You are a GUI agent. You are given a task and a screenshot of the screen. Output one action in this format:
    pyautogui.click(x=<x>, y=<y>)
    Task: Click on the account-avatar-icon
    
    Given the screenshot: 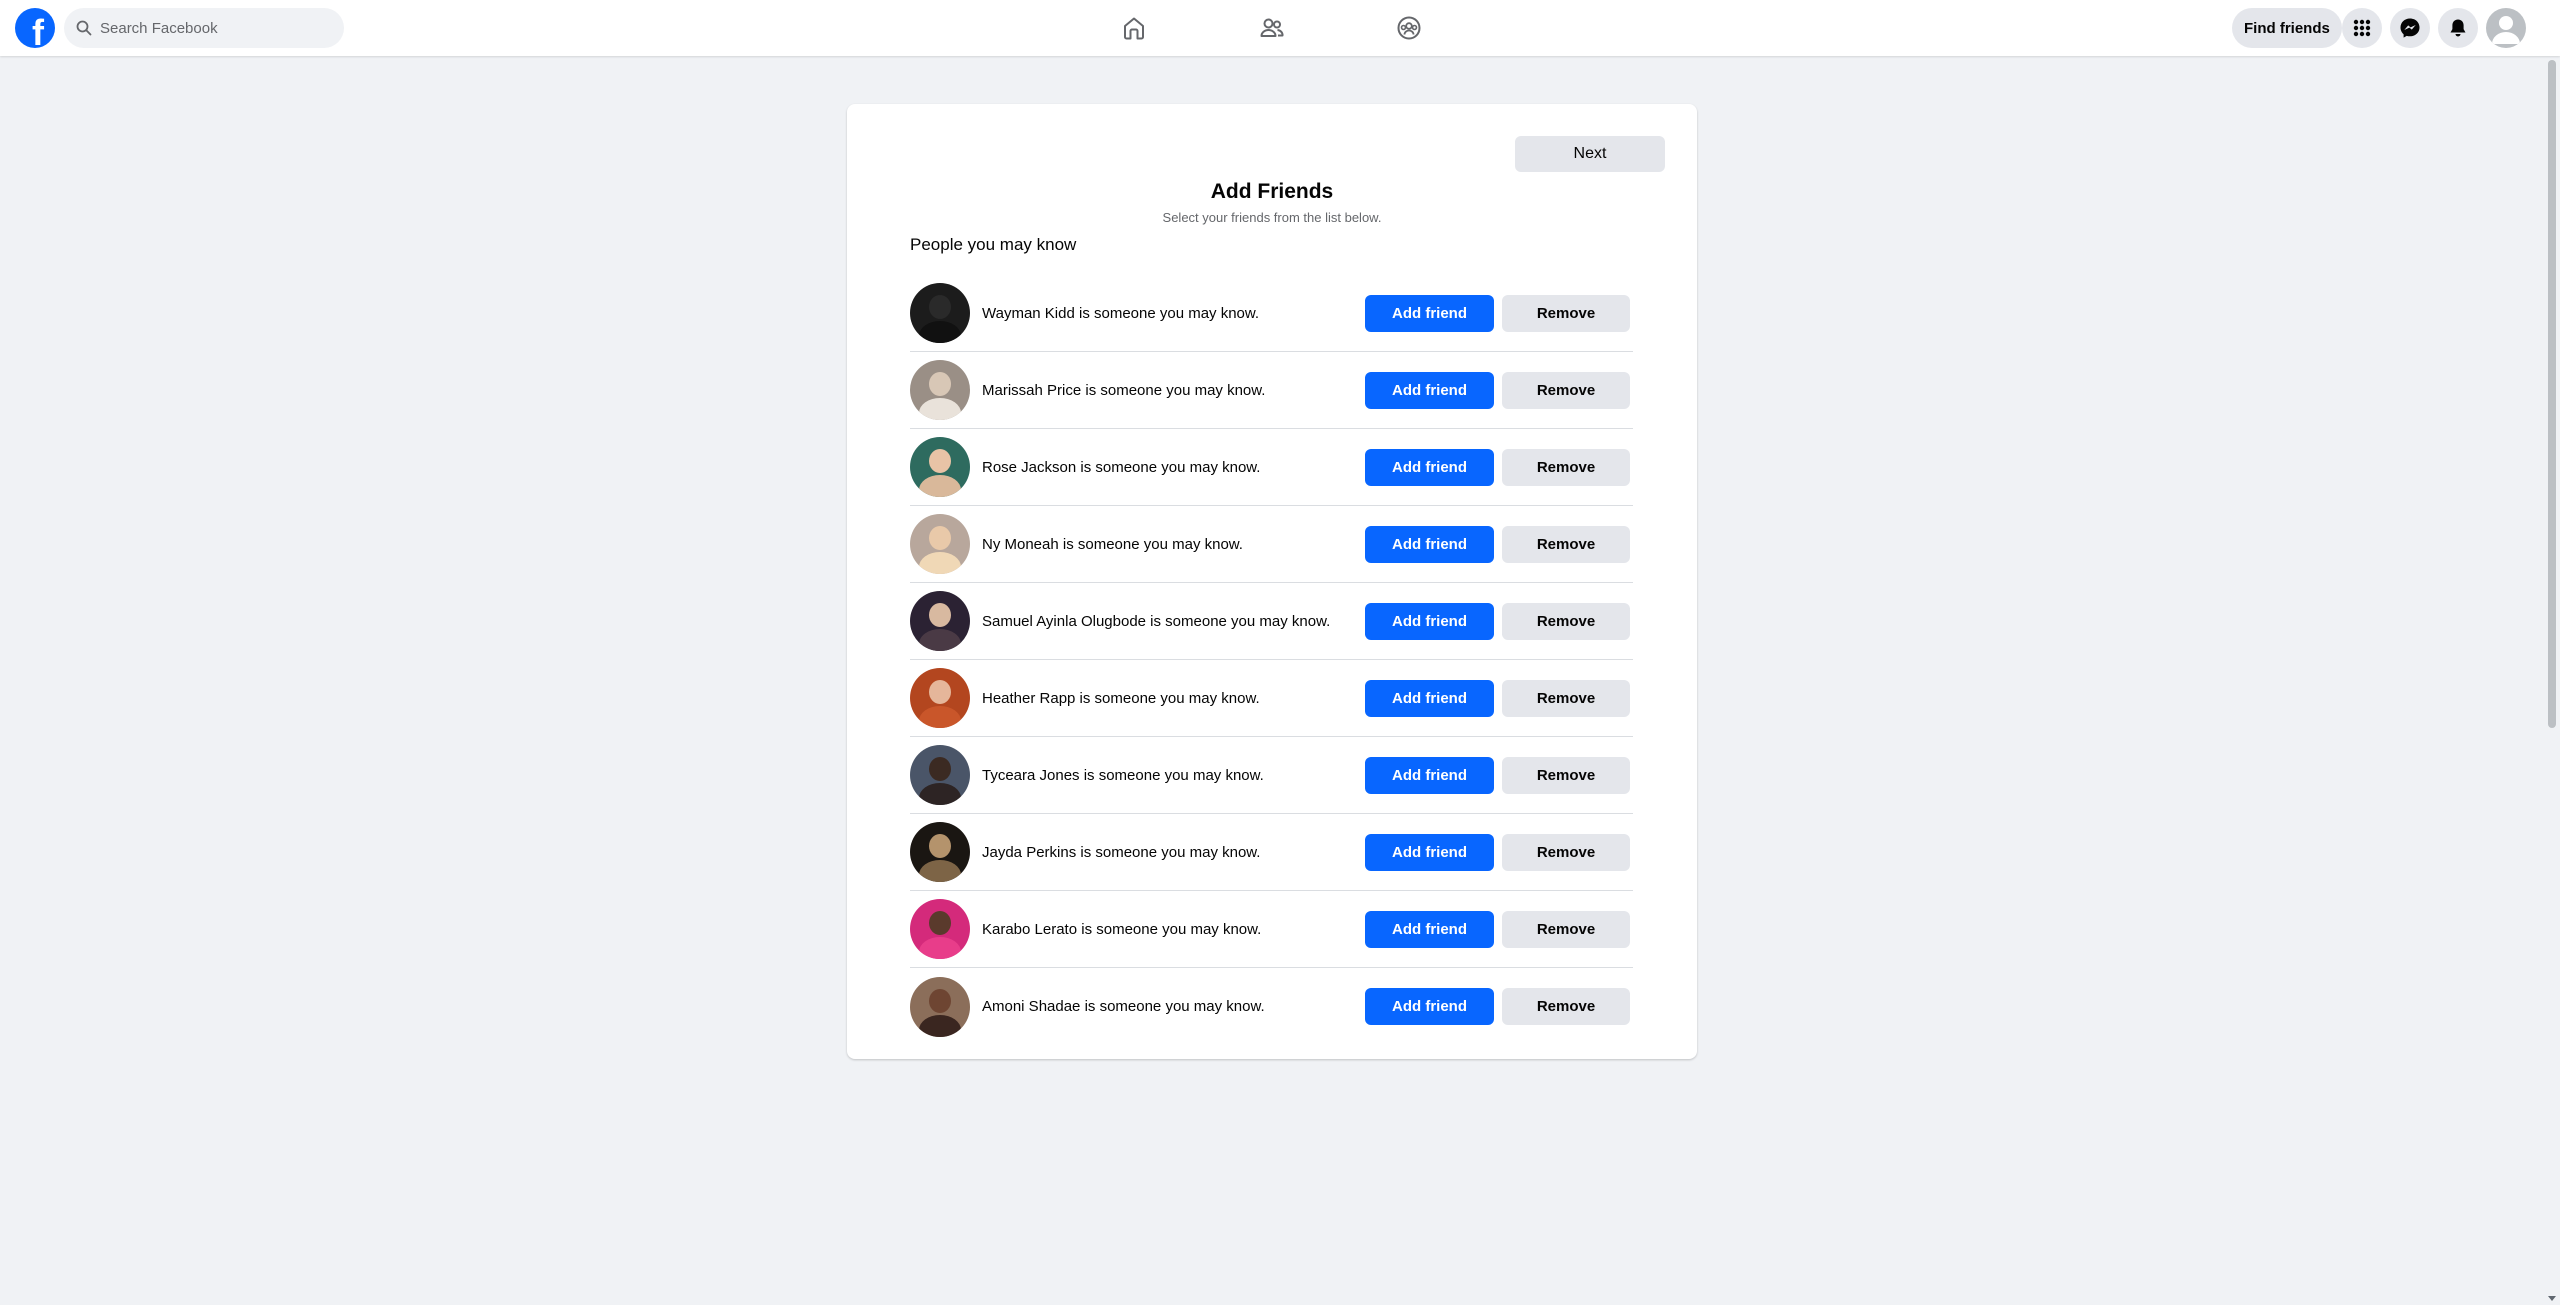 What is the action you would take?
    pyautogui.click(x=2506, y=30)
    